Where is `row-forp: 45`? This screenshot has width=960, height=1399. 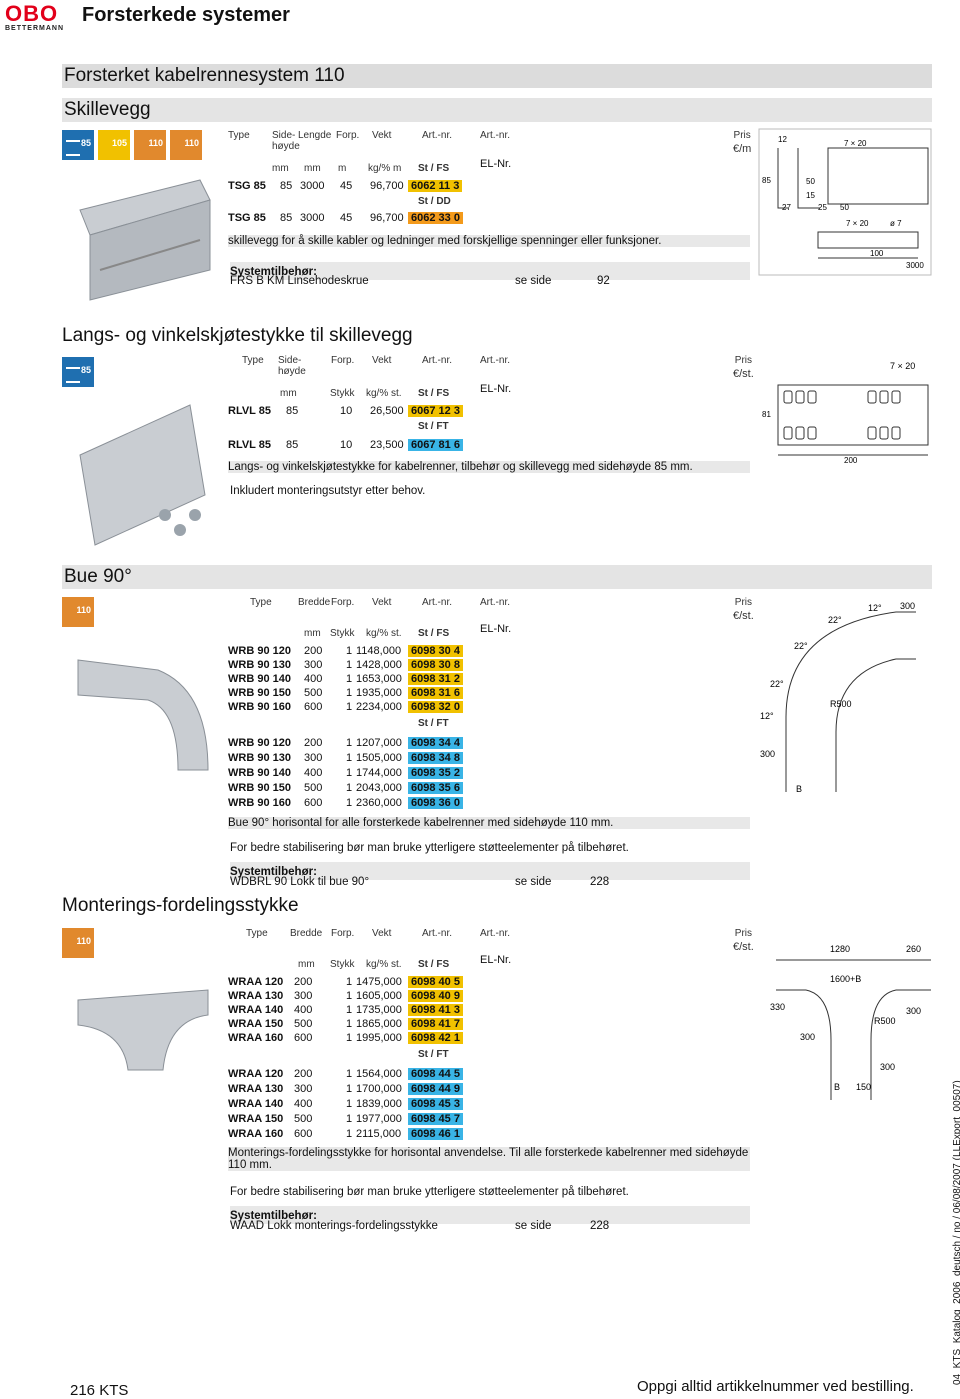 row-forp: 45 is located at coordinates (346, 218).